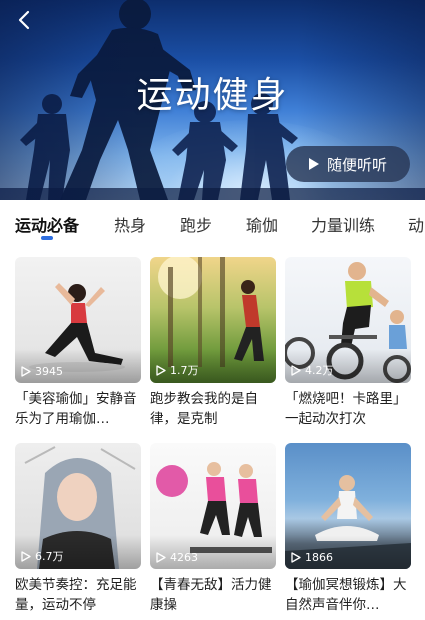 This screenshot has width=425, height=620. I want to click on playlist-card: 1.7万 跑步教会我的是自律，是克制, so click(213, 343).